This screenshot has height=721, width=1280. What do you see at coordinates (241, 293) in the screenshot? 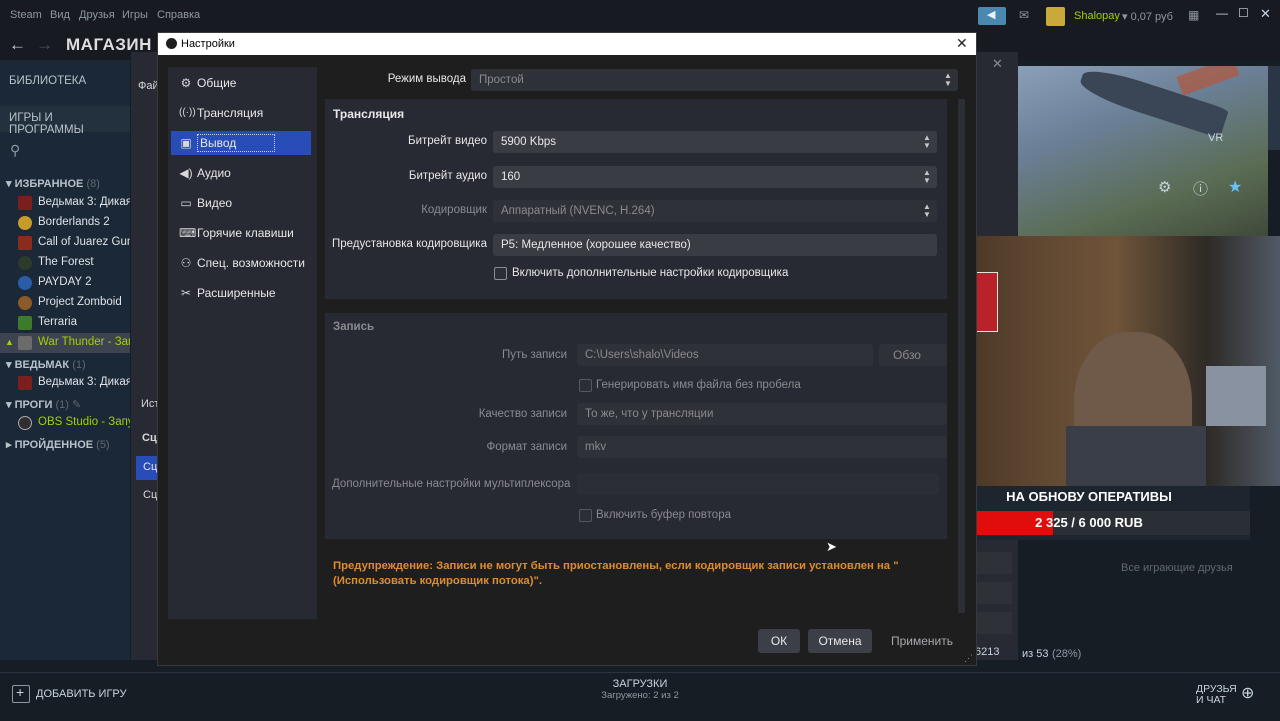
I see `tab-advanced: ✂ Расширенные` at bounding box center [241, 293].